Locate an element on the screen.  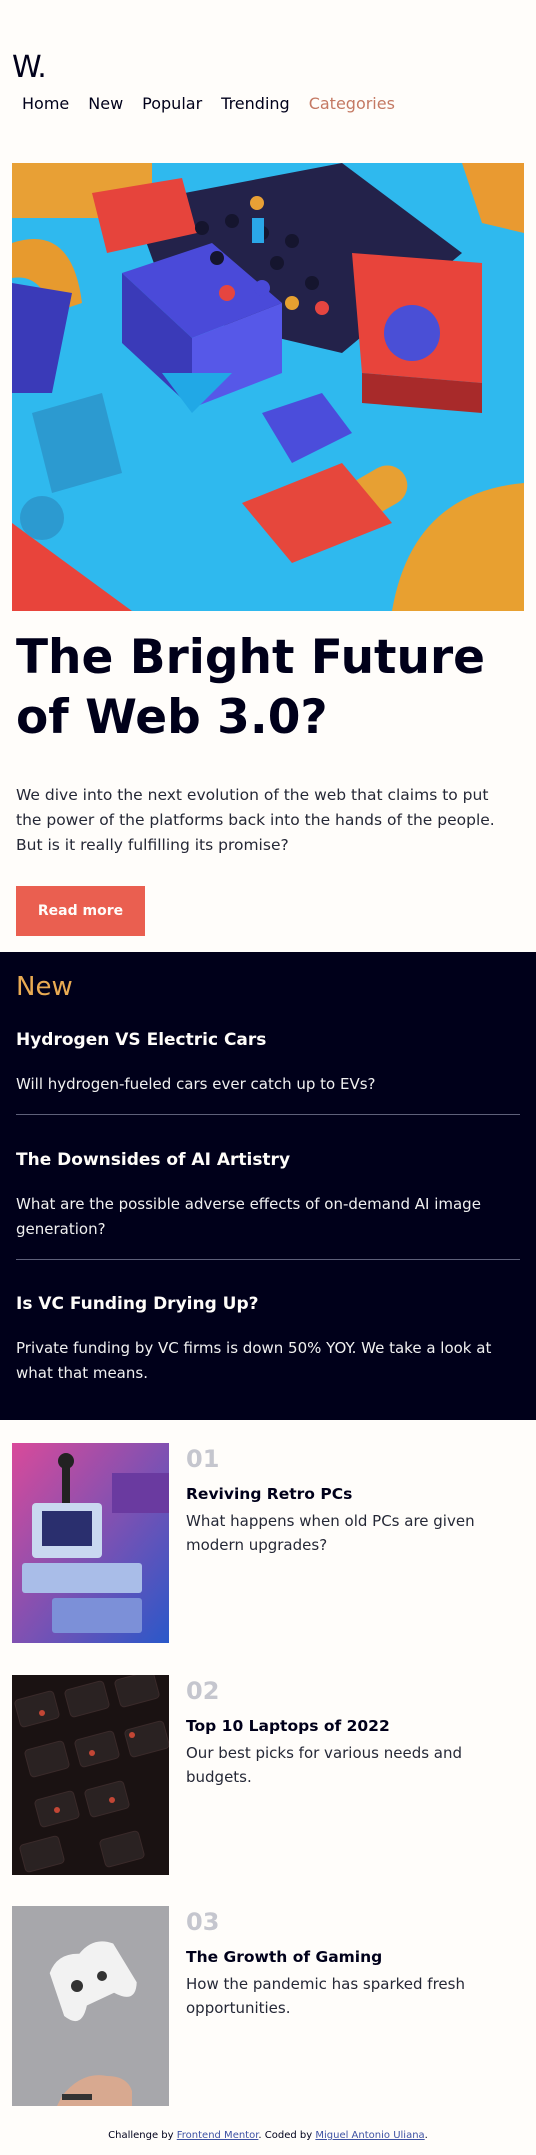
new-item-title: Is VC Funding Drying Up? is located at coordinates (268, 1304).